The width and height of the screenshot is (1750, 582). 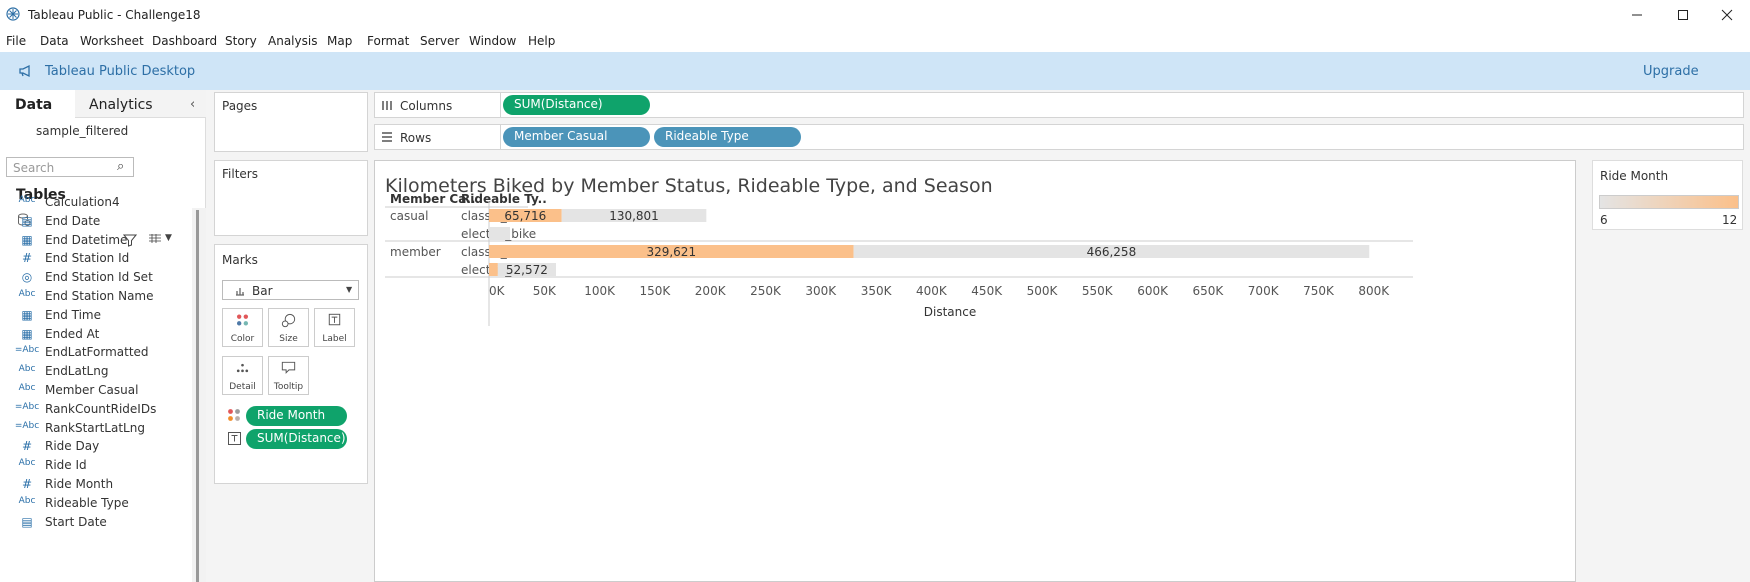 I want to click on x-tick-label: 350K, so click(x=877, y=291).